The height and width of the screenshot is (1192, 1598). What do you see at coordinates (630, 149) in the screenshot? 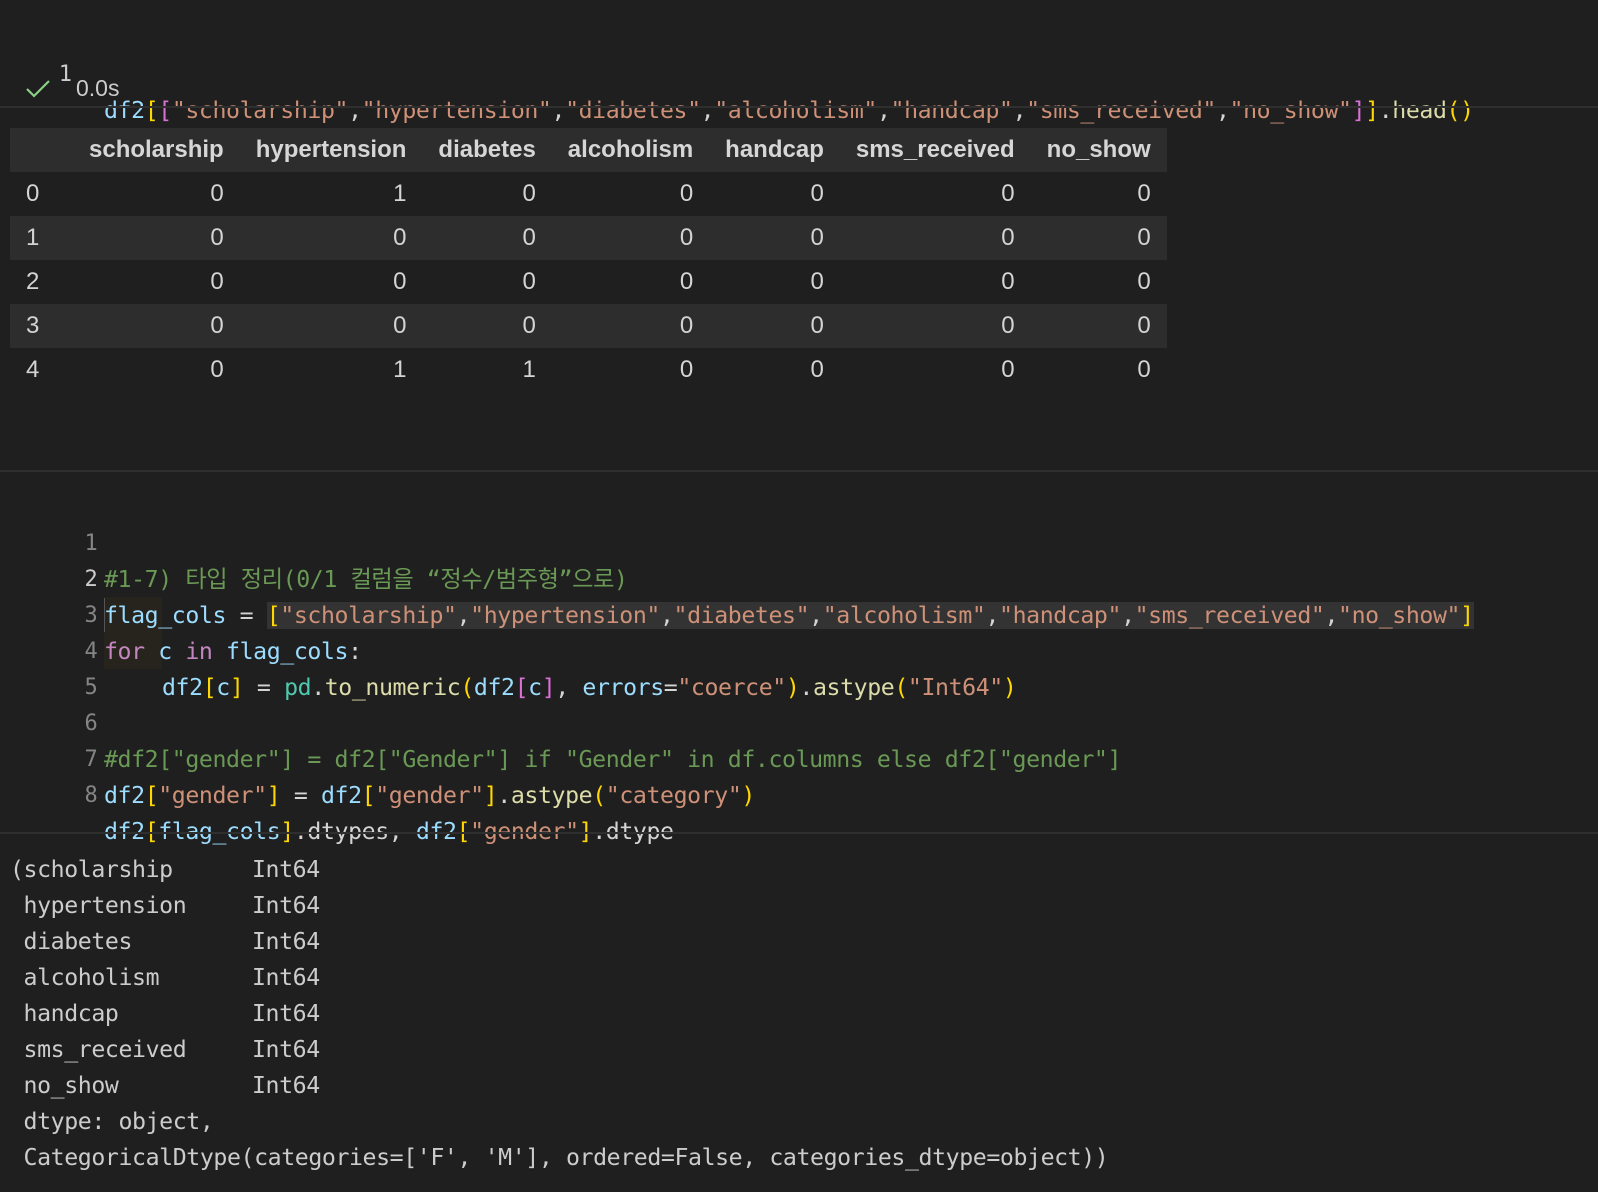
I see `column-header: alcoholism` at bounding box center [630, 149].